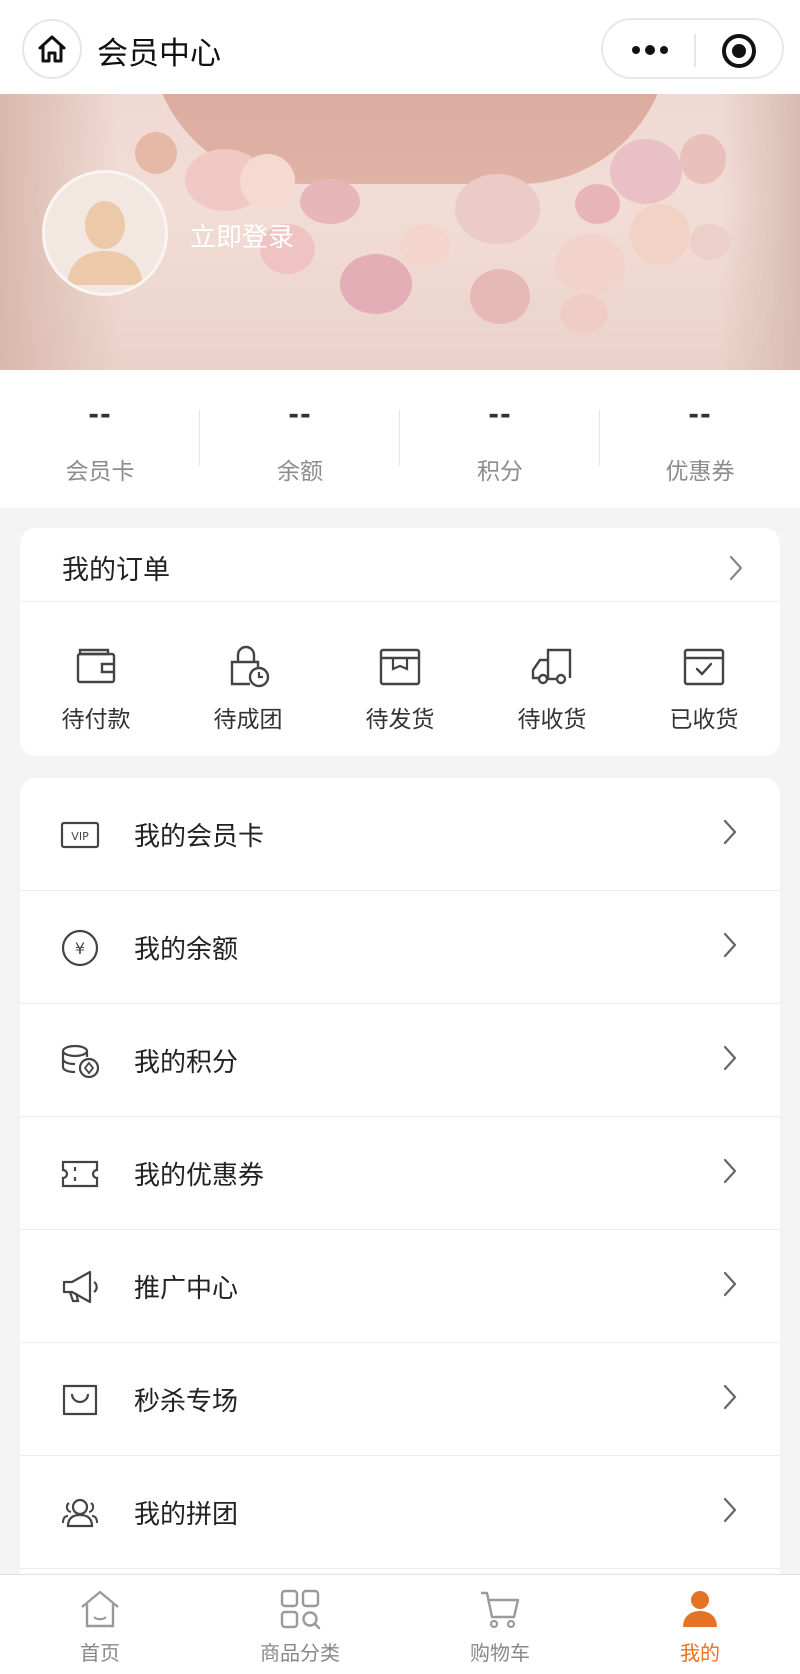  What do you see at coordinates (400, 1173) in the screenshot?
I see `menu-item-coupons: 我的优惠券` at bounding box center [400, 1173].